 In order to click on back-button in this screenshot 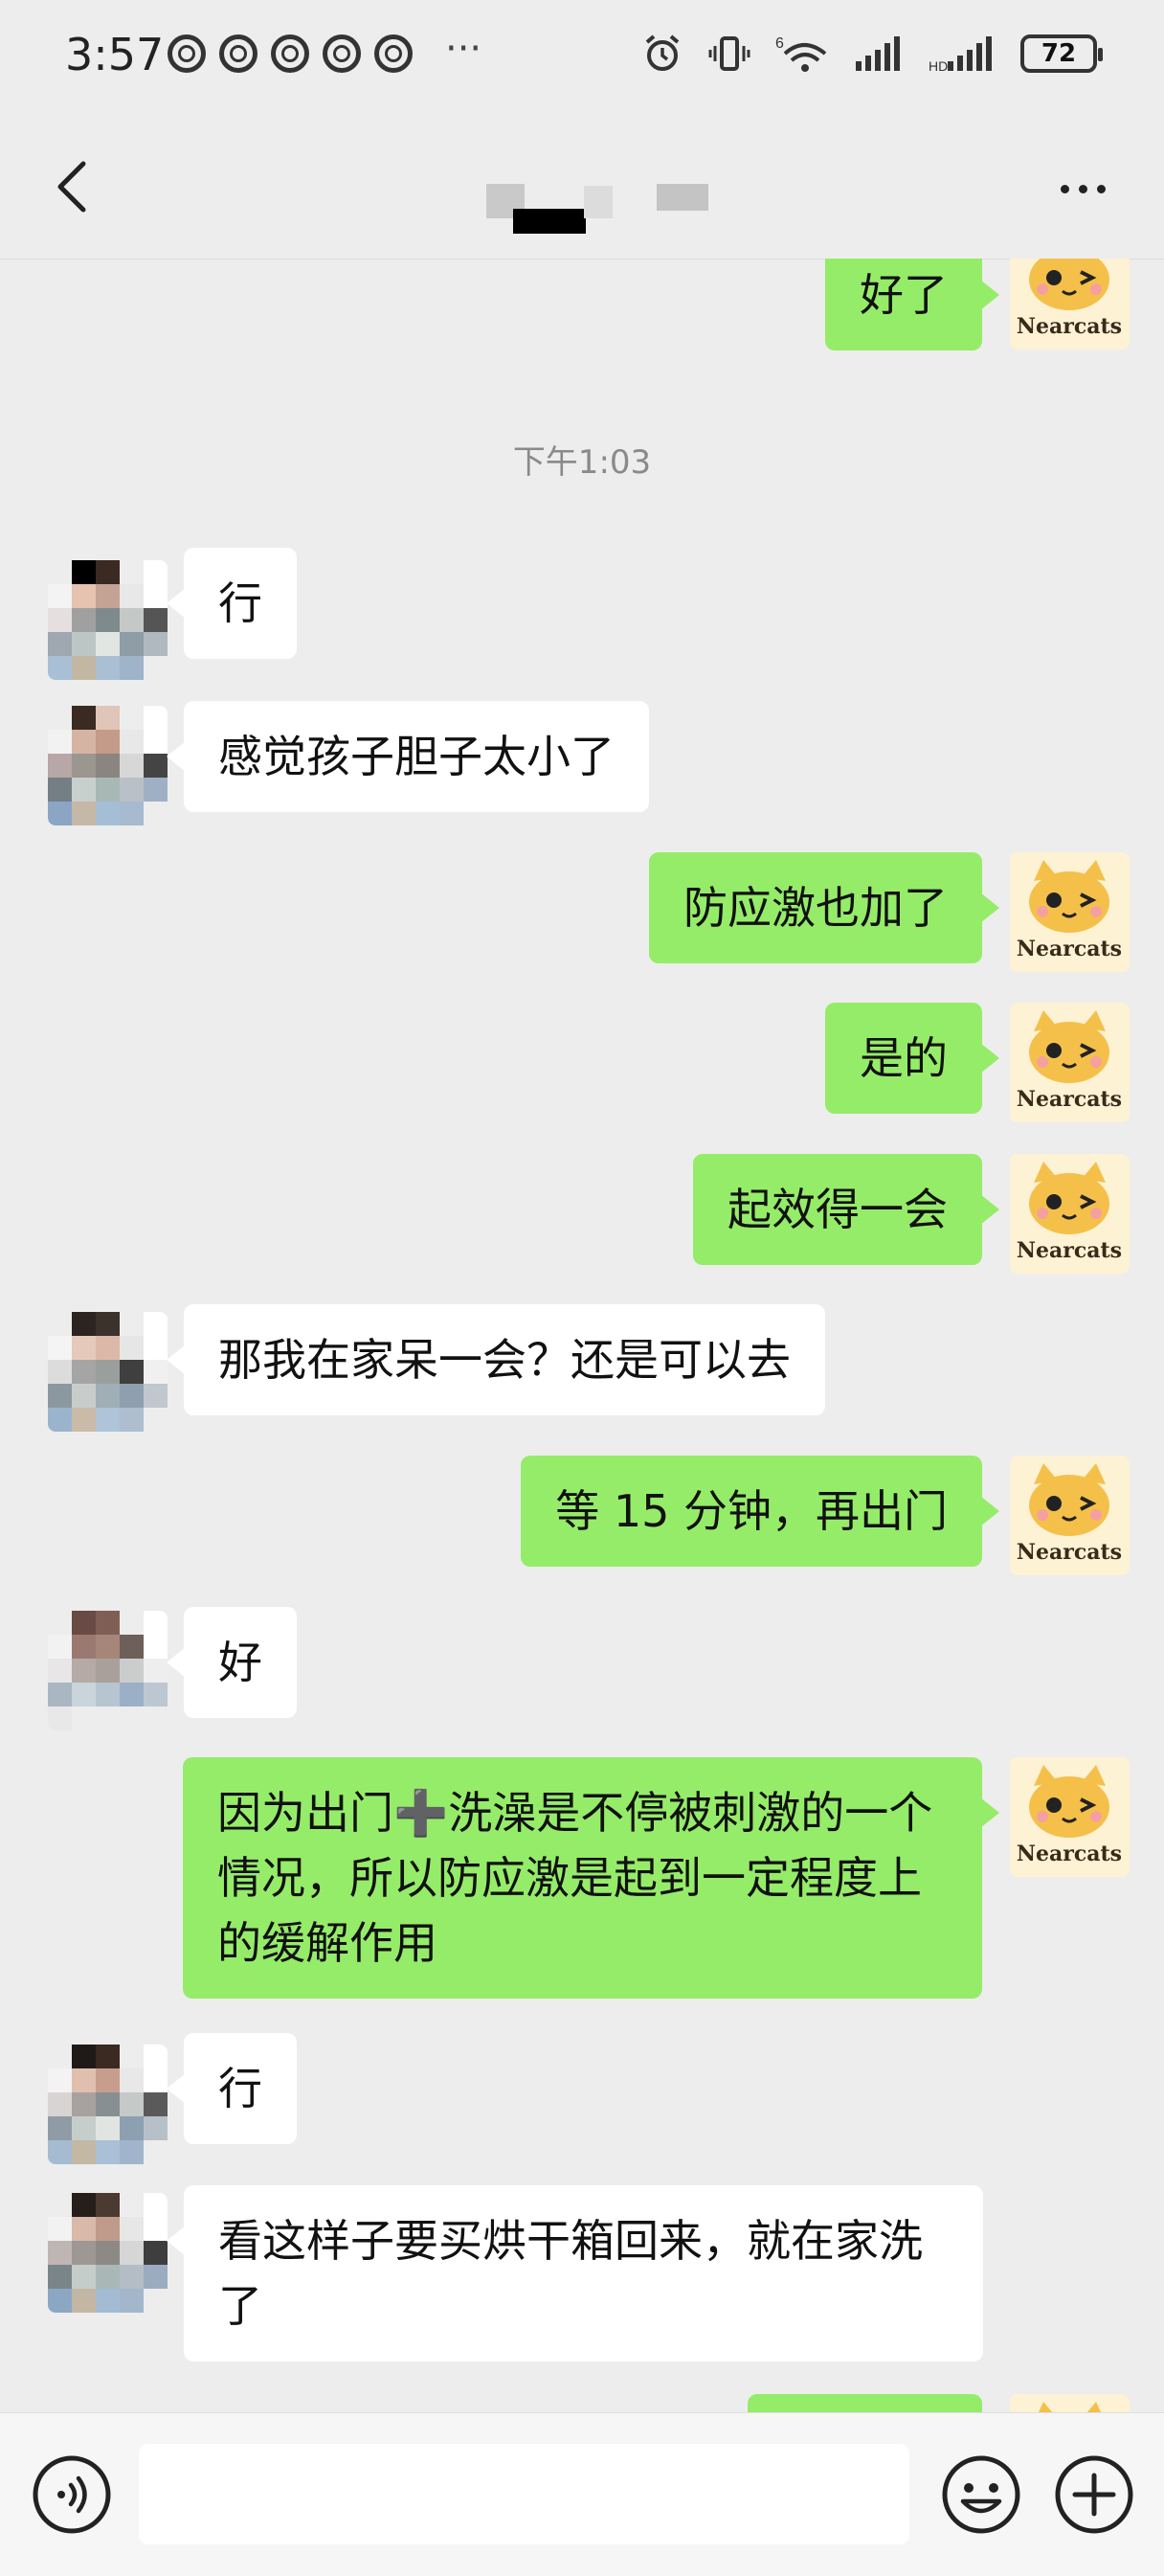, I will do `click(71, 186)`.